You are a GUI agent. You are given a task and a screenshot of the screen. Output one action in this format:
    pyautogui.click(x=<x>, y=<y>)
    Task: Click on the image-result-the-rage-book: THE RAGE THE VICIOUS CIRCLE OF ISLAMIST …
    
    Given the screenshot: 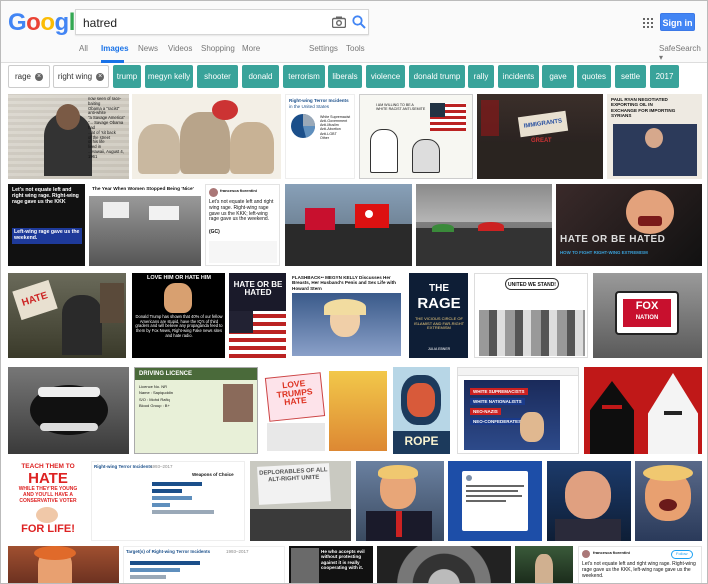 What is the action you would take?
    pyautogui.click(x=438, y=315)
    